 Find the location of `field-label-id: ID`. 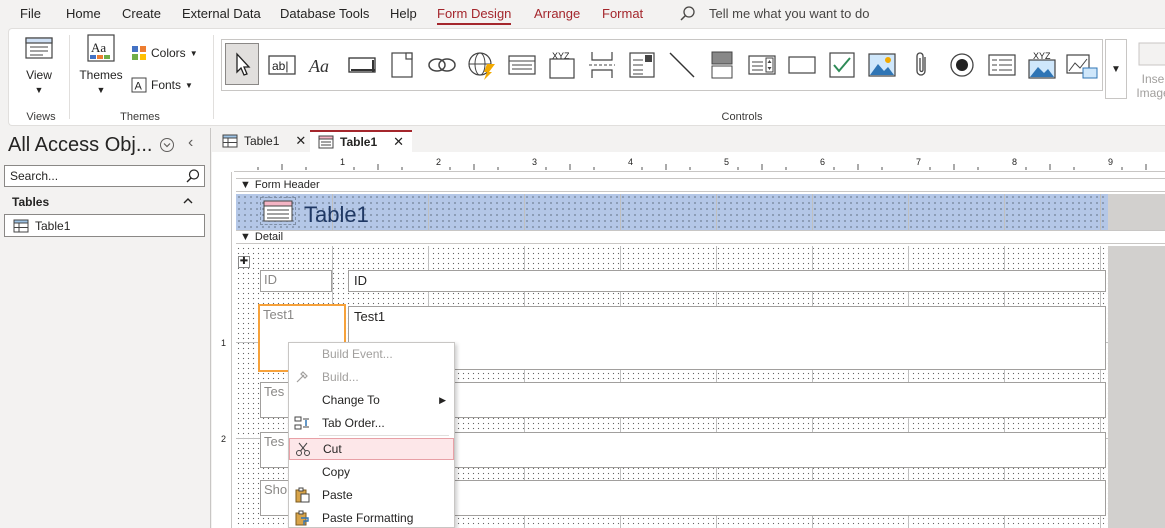

field-label-id: ID is located at coordinates (296, 281).